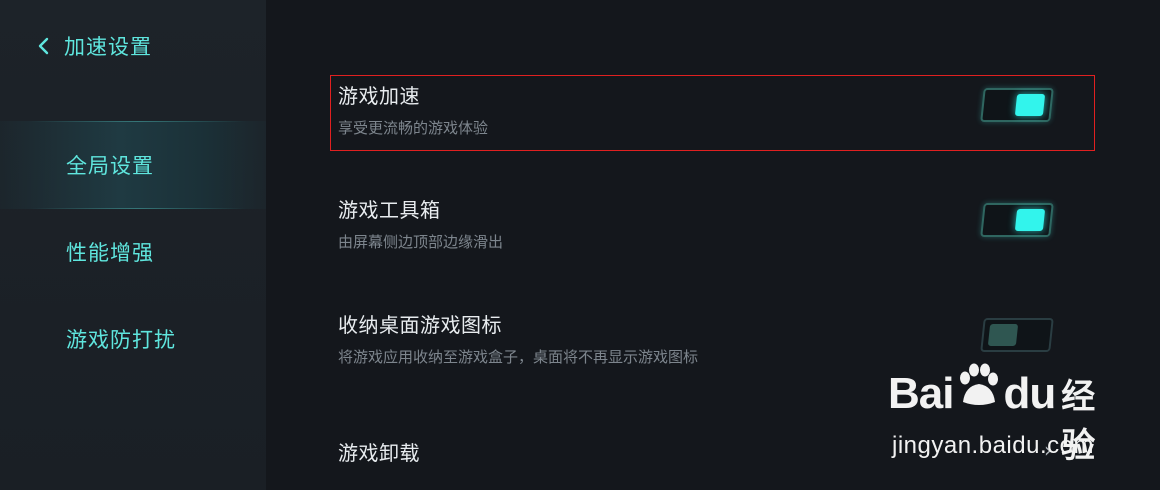  Describe the element at coordinates (978, 385) in the screenshot. I see `paw-icon` at that location.